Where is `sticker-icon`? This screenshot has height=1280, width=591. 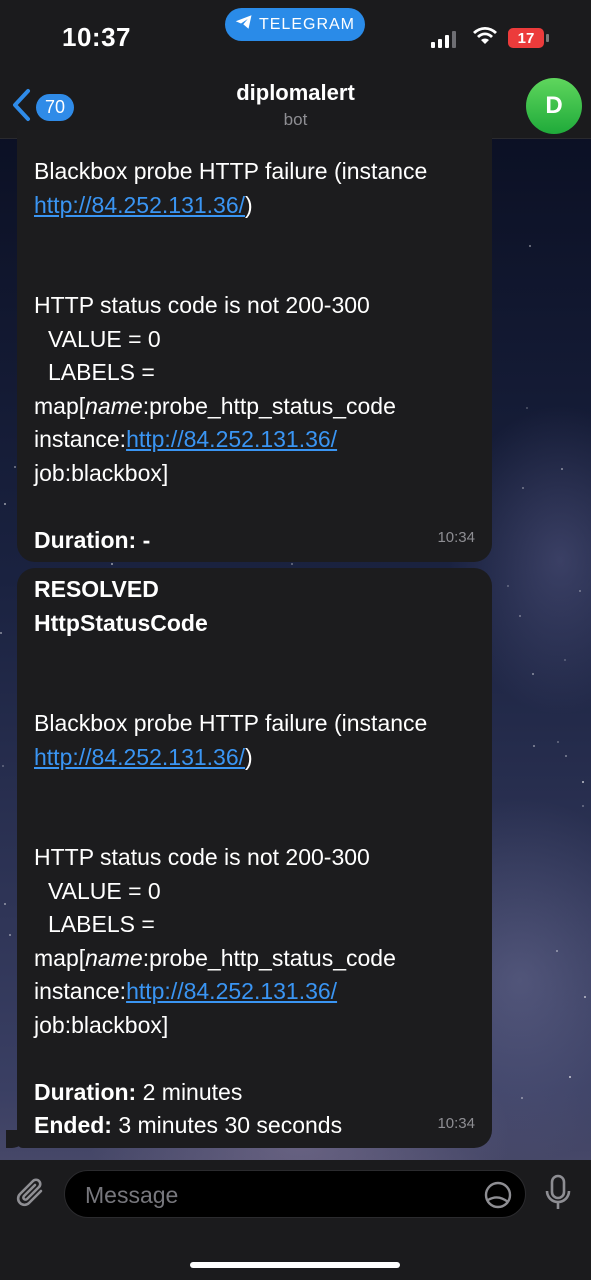 sticker-icon is located at coordinates (498, 1195).